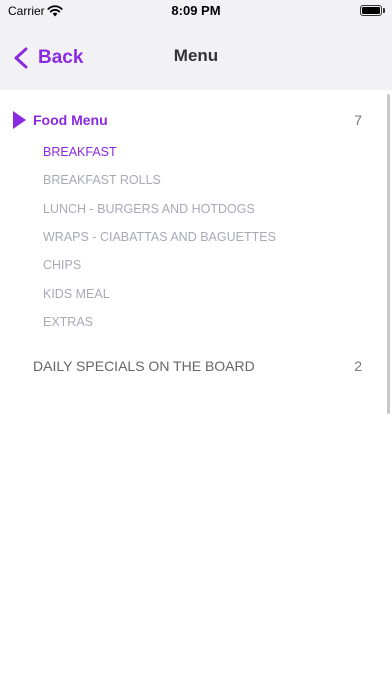  What do you see at coordinates (384, 10) in the screenshot?
I see `battery-tip` at bounding box center [384, 10].